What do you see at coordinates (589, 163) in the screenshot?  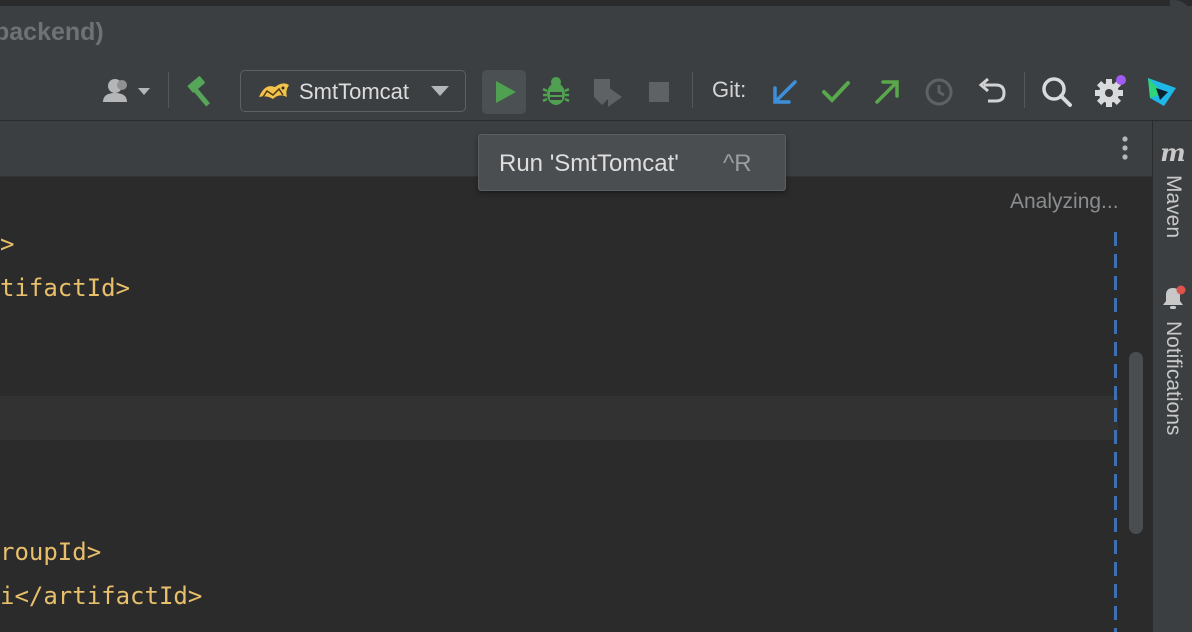 I see `tooltip-text: Run 'SmtTomcat'` at bounding box center [589, 163].